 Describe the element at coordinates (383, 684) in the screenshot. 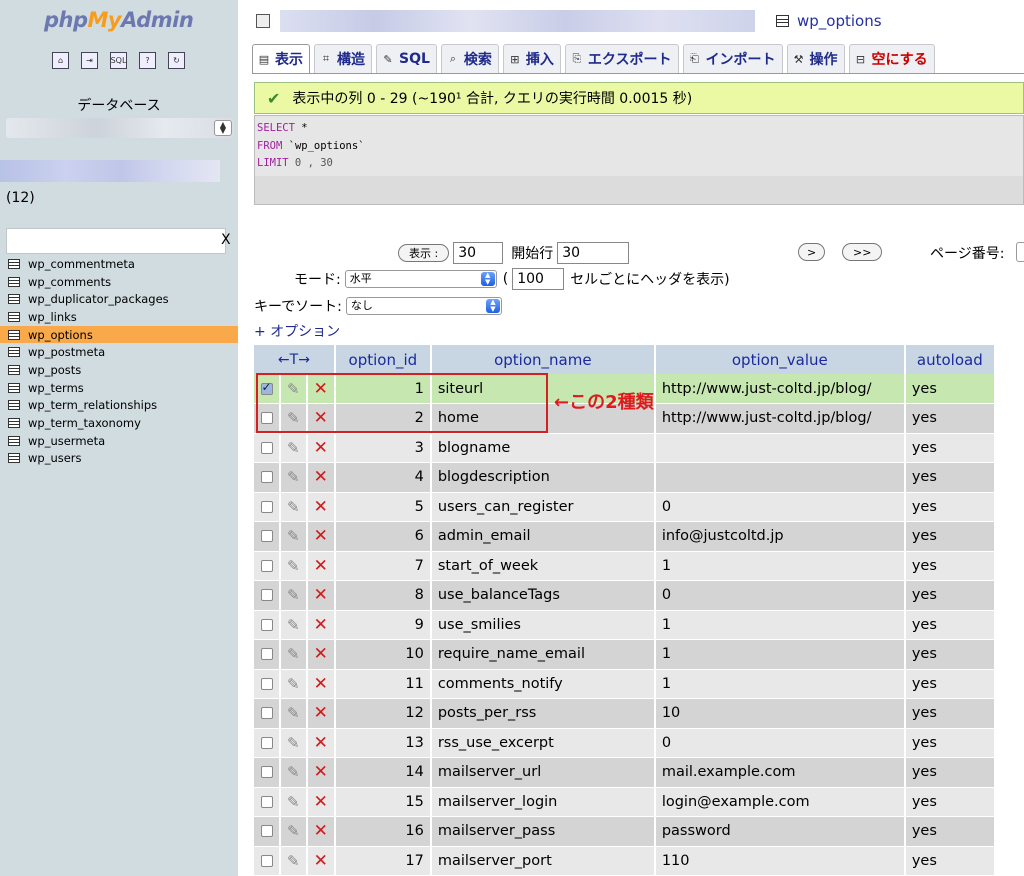

I see `cell-option-id: 11` at that location.